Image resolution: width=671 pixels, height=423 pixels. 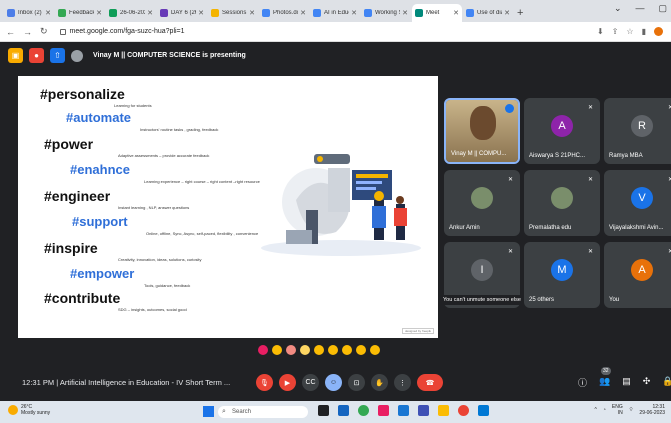 I want to click on profile-avatar, so click(x=658, y=31).